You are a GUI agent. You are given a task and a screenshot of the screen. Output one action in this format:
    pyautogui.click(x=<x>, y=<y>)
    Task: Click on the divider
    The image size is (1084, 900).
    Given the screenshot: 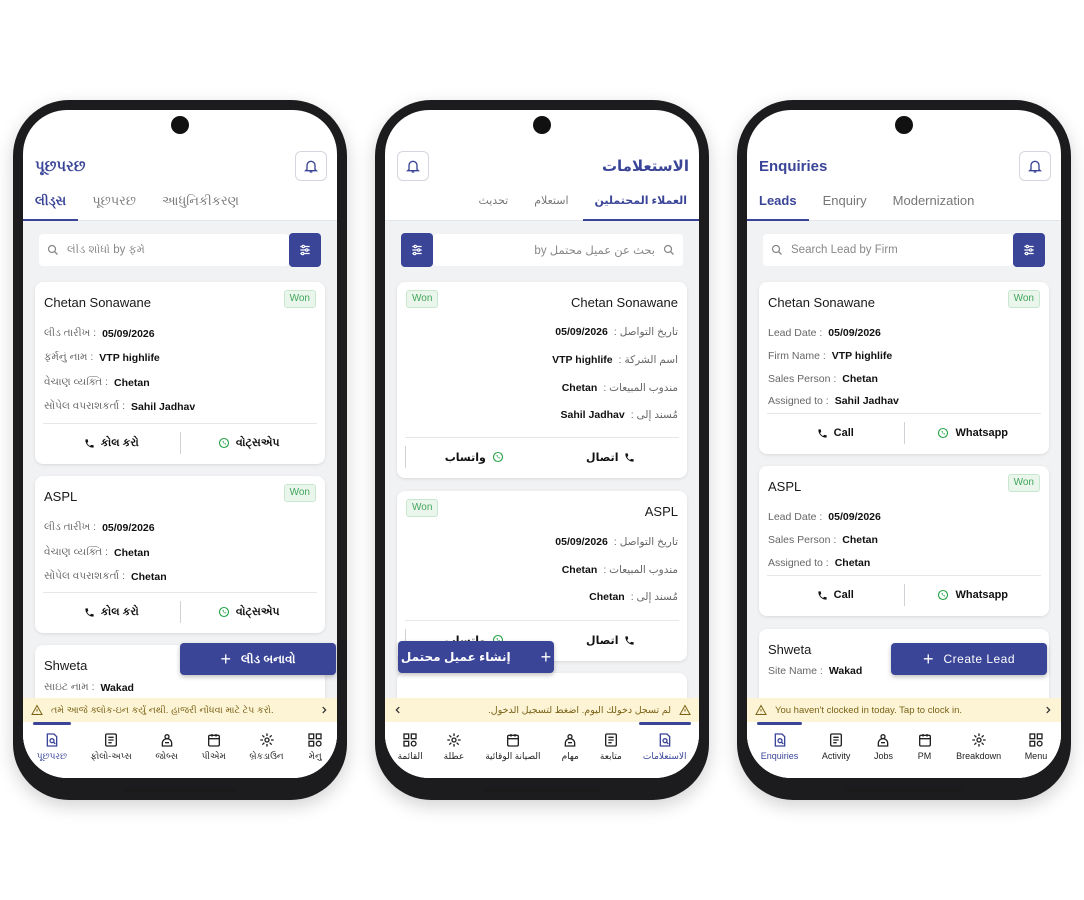 What is the action you would take?
    pyautogui.click(x=405, y=457)
    